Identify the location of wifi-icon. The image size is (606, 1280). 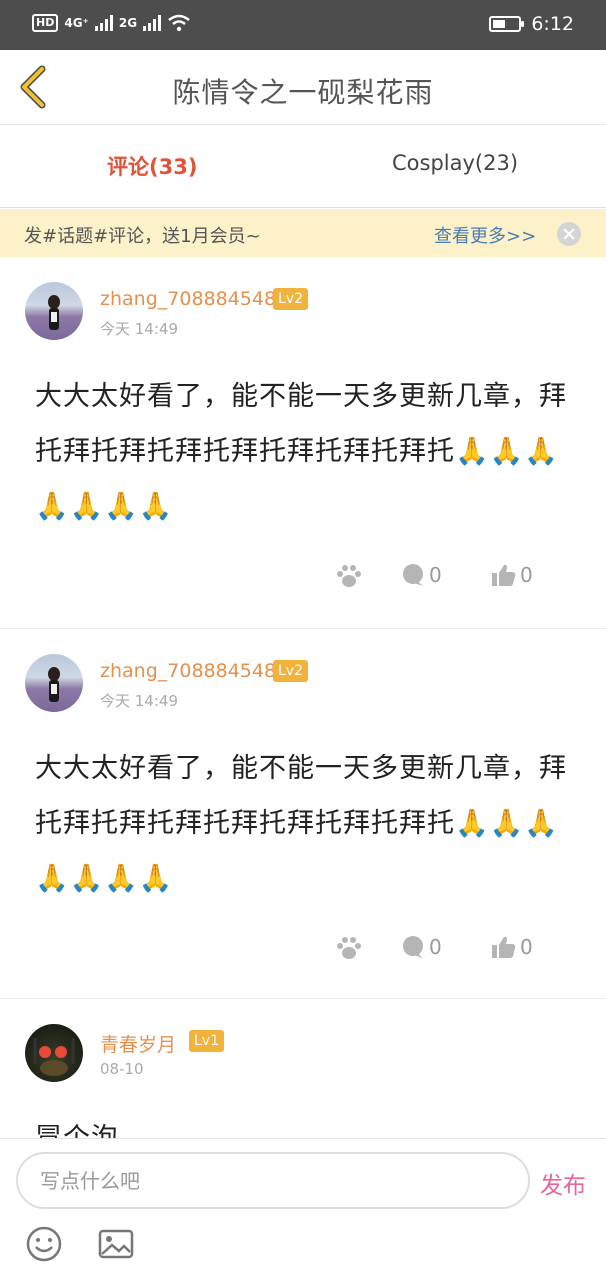
(179, 23).